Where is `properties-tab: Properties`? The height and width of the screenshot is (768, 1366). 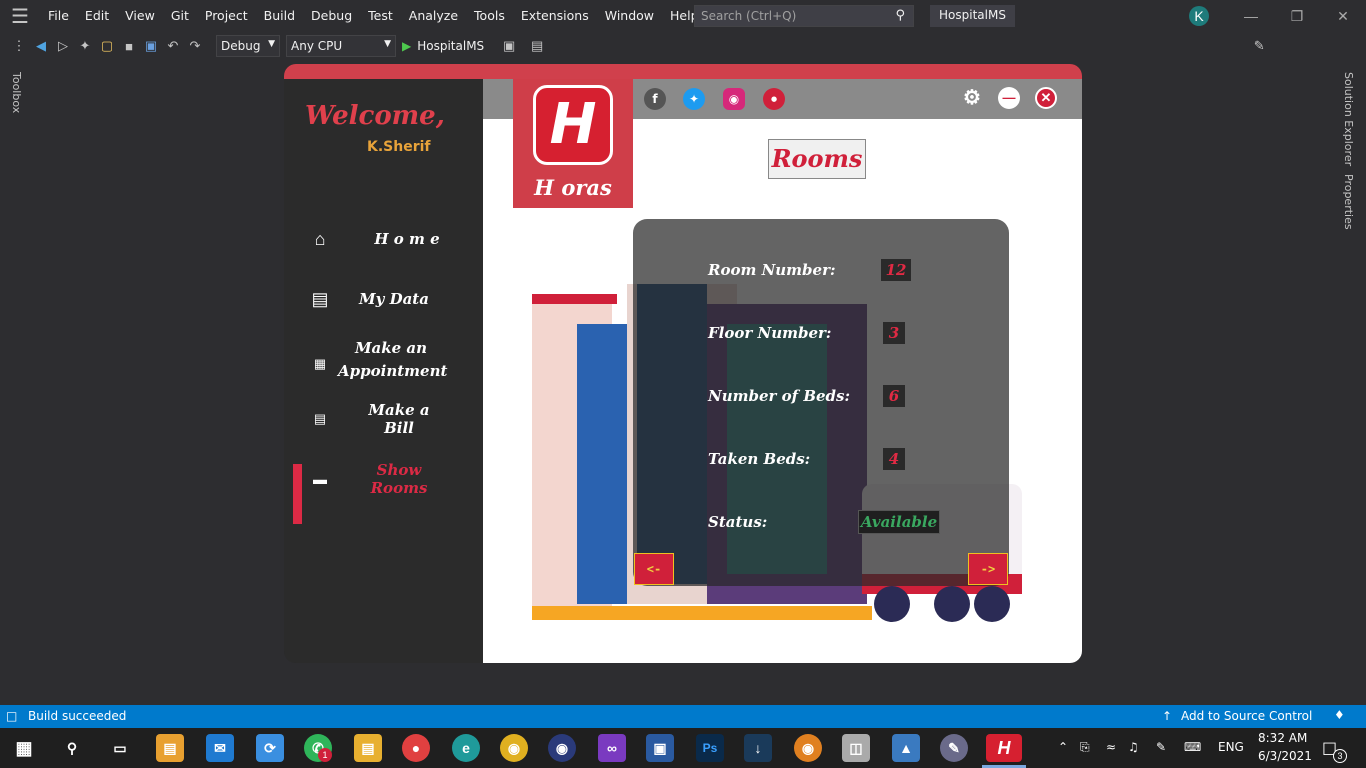 properties-tab: Properties is located at coordinates (1348, 202).